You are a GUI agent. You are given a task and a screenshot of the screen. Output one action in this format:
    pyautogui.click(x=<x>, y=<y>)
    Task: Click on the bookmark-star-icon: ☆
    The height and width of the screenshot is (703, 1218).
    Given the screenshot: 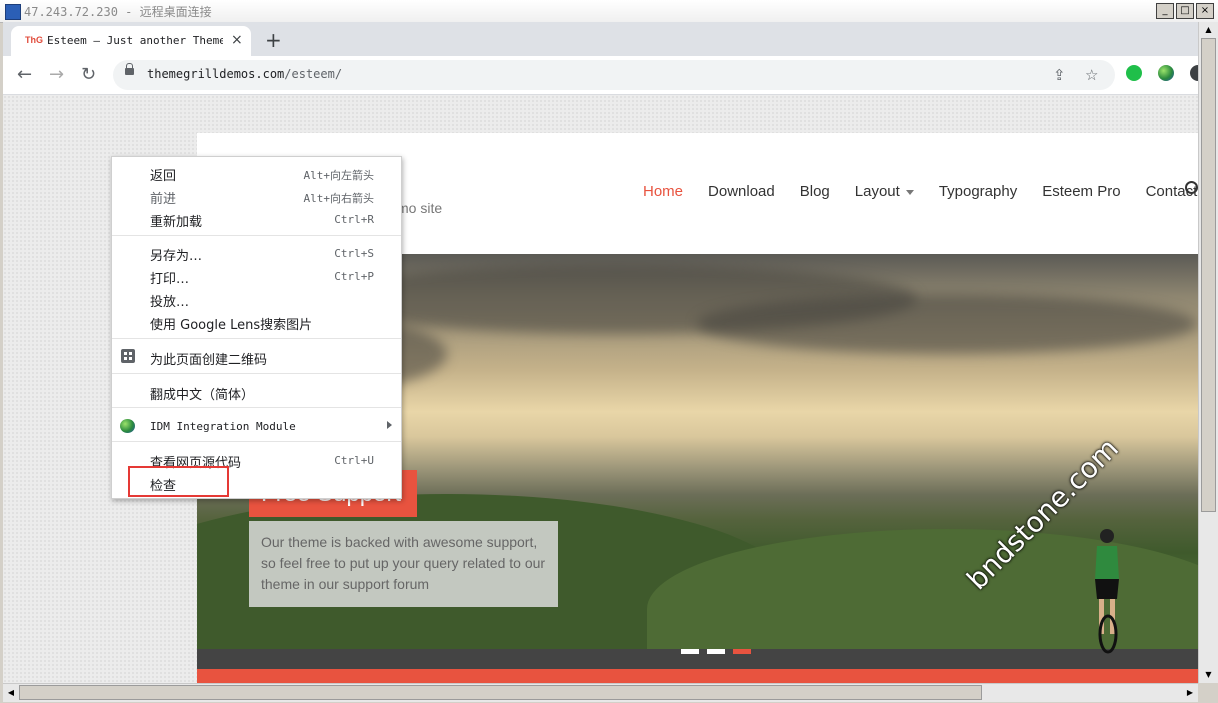 What is the action you would take?
    pyautogui.click(x=1091, y=75)
    